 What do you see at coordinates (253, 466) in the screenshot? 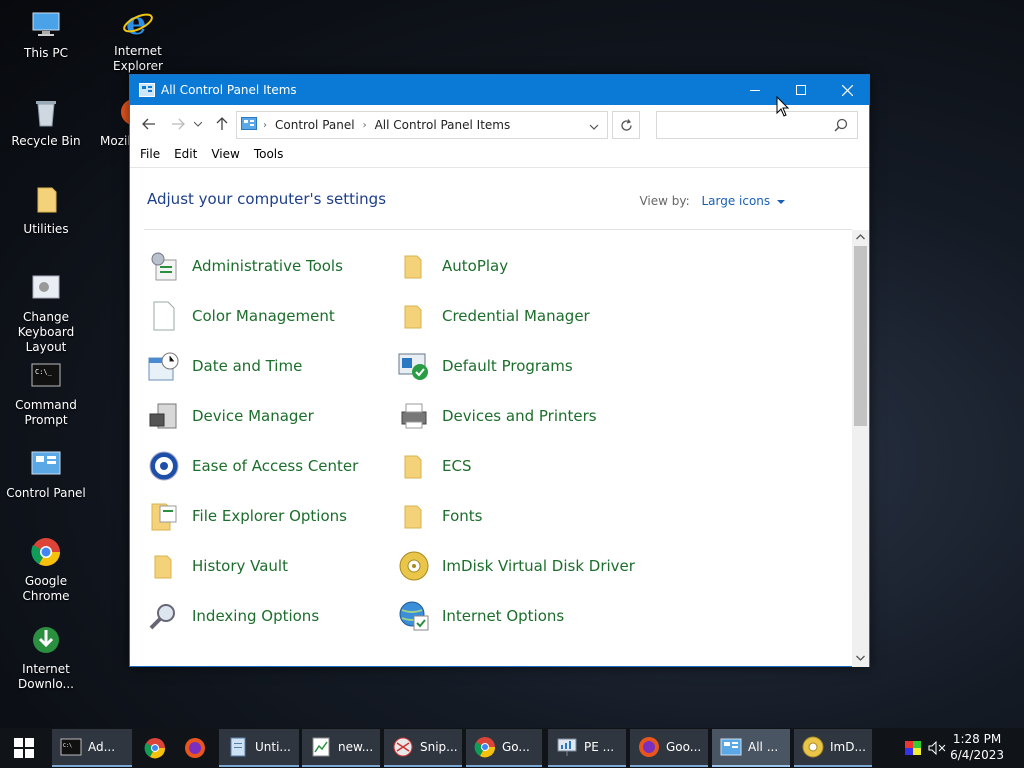
I see `item-ease-of-access-center: Ease of Access Center` at bounding box center [253, 466].